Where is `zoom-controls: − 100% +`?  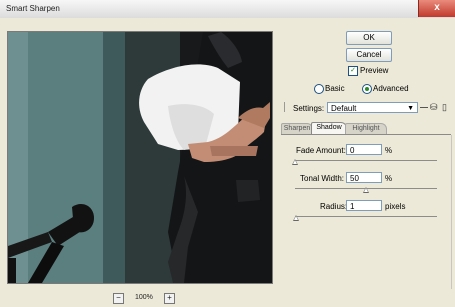
zoom-controls: − 100% + is located at coordinates (148, 298).